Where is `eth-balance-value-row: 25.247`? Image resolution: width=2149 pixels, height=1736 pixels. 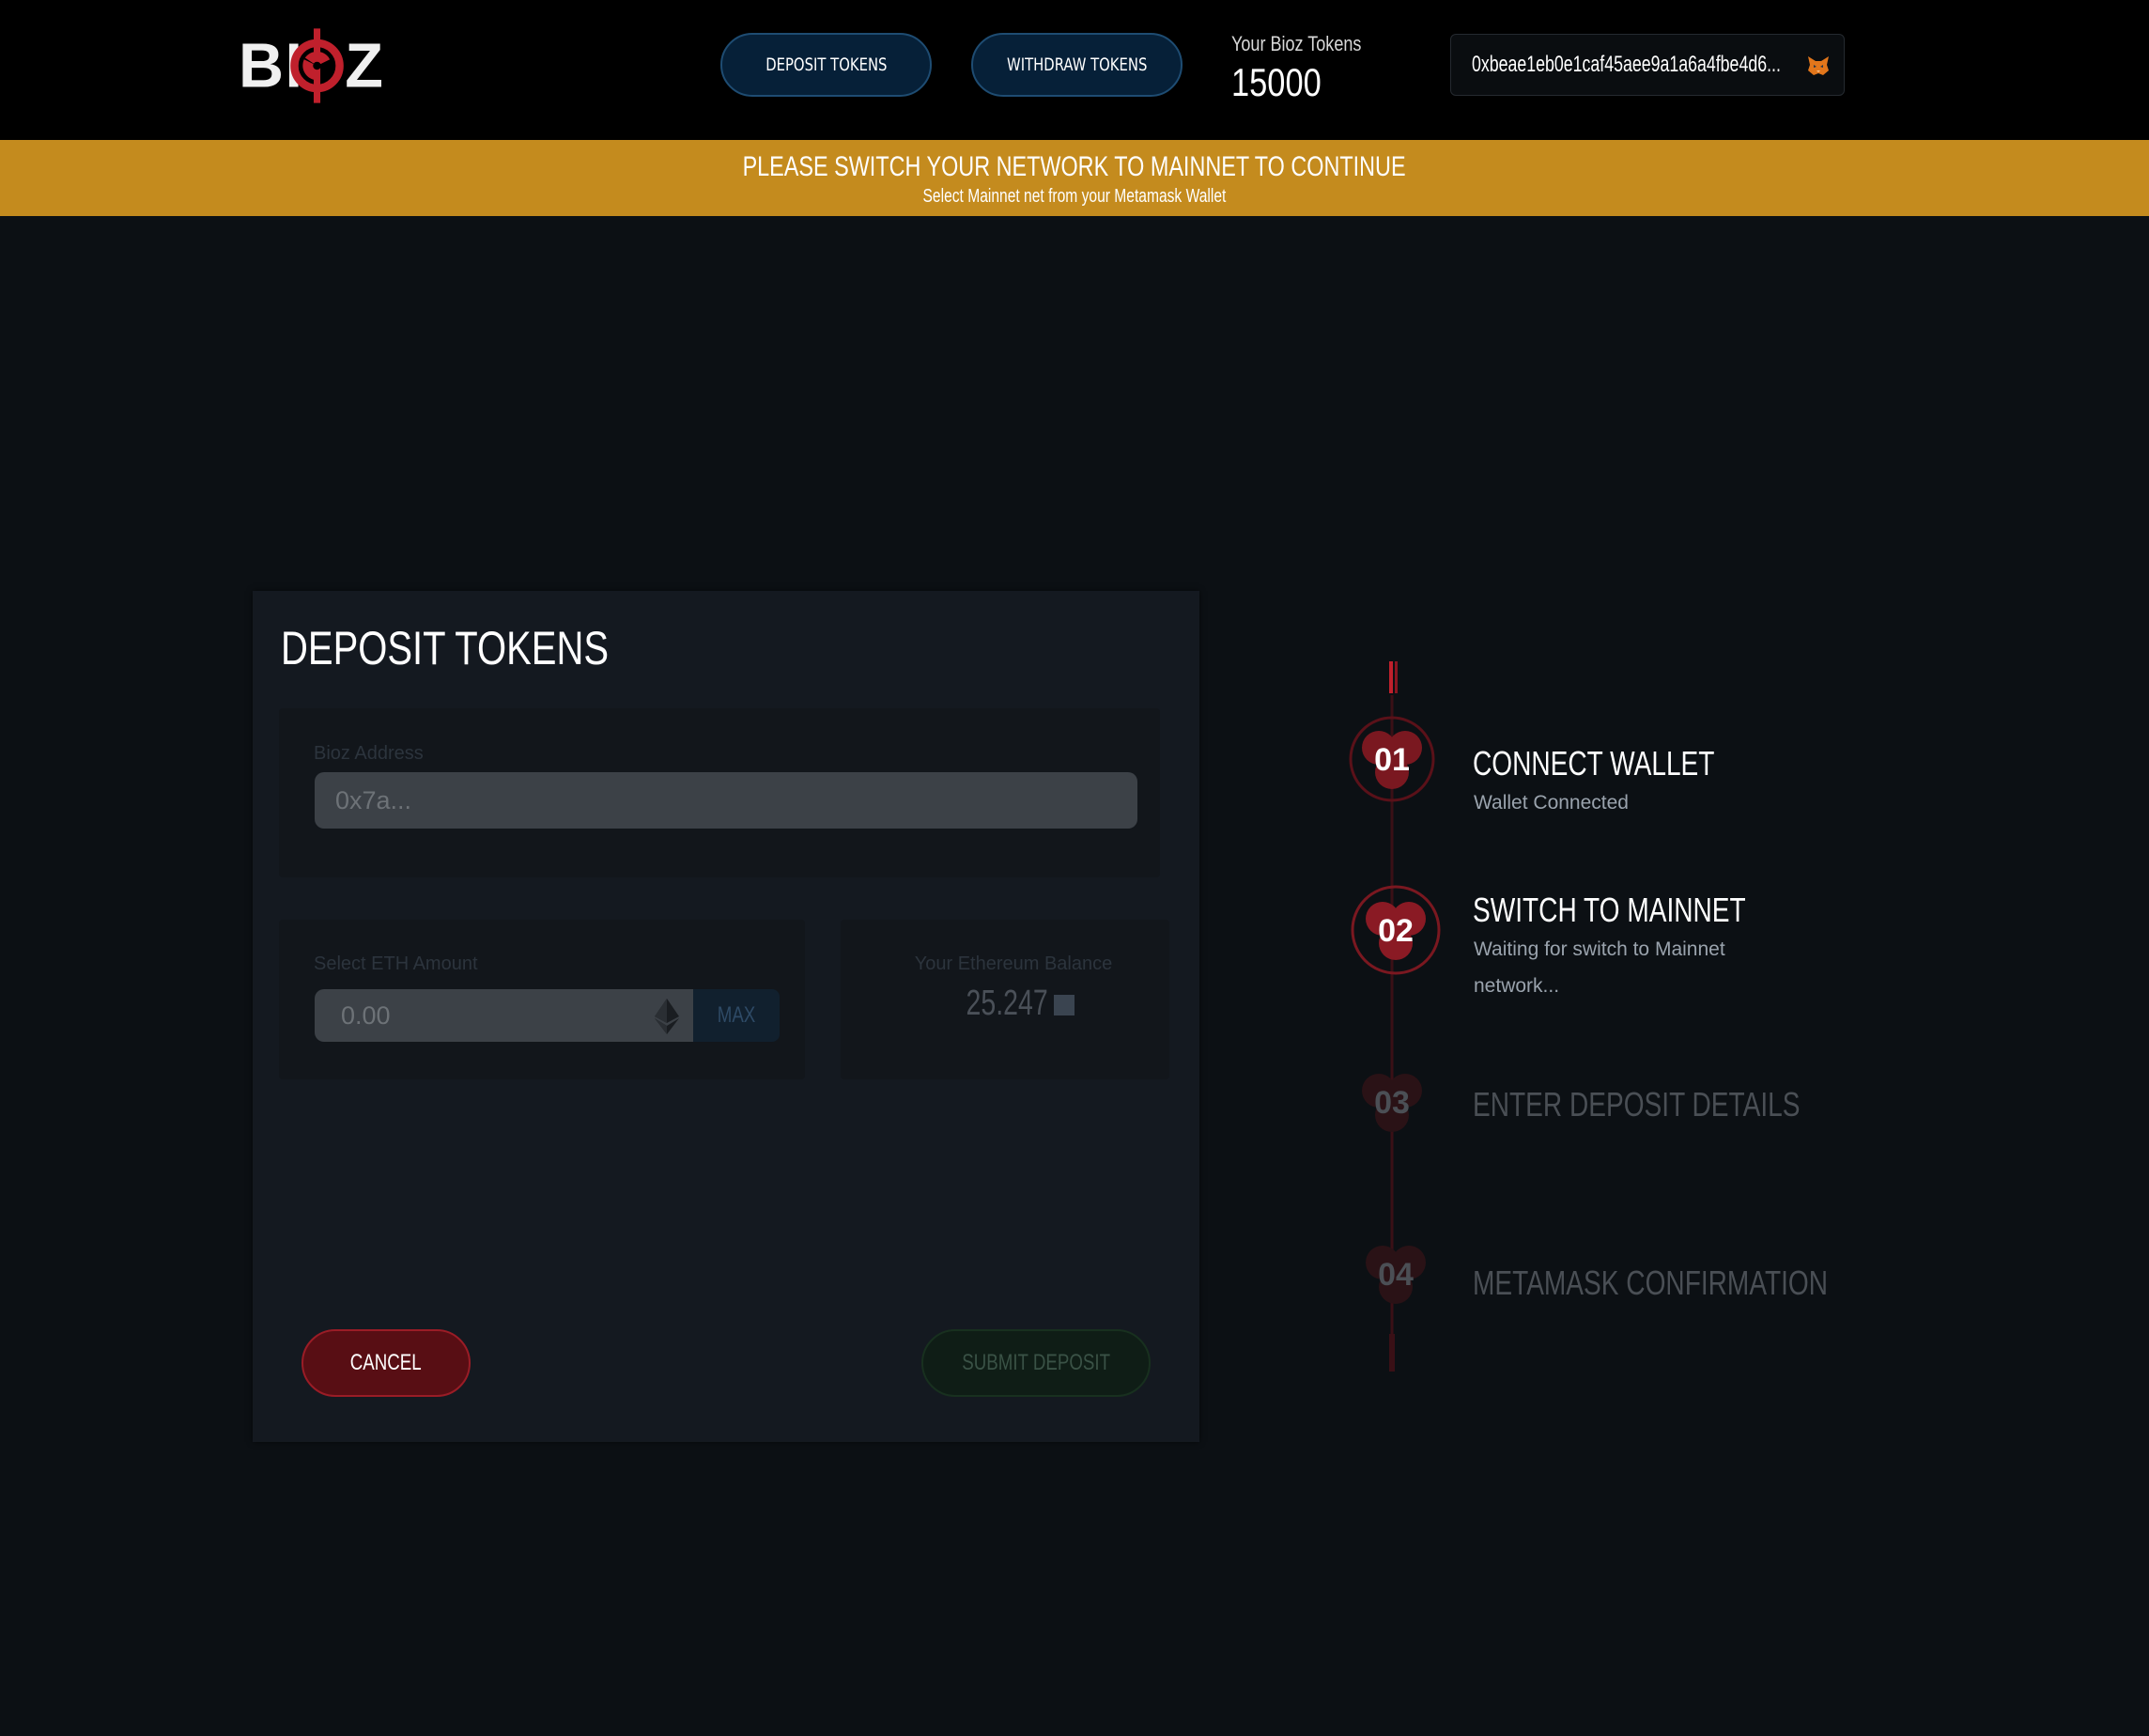 eth-balance-value-row: 25.247 is located at coordinates (1013, 1004).